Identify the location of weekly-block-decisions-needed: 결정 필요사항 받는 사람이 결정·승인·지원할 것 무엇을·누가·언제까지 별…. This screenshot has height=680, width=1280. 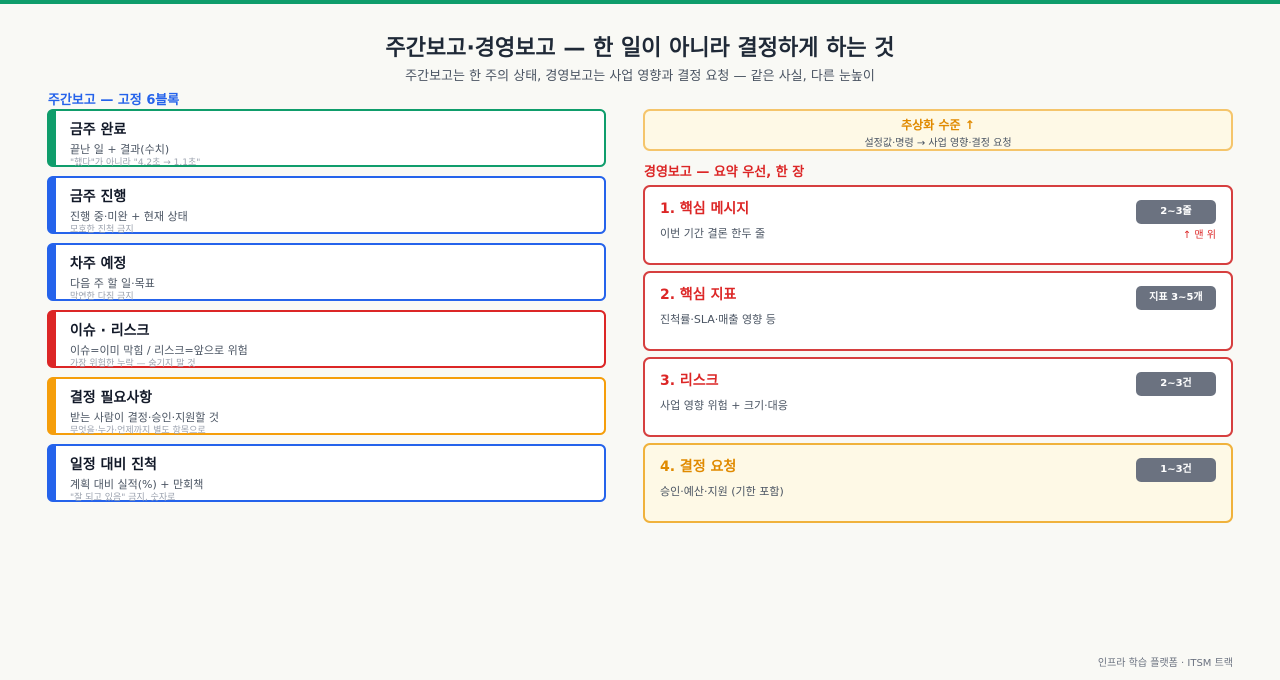
(326, 406).